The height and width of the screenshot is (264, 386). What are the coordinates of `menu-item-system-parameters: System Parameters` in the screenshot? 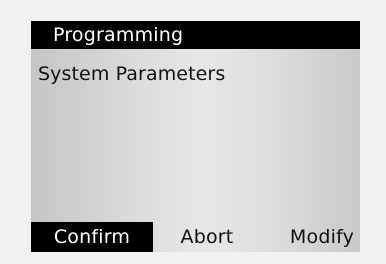 It's located at (131, 74).